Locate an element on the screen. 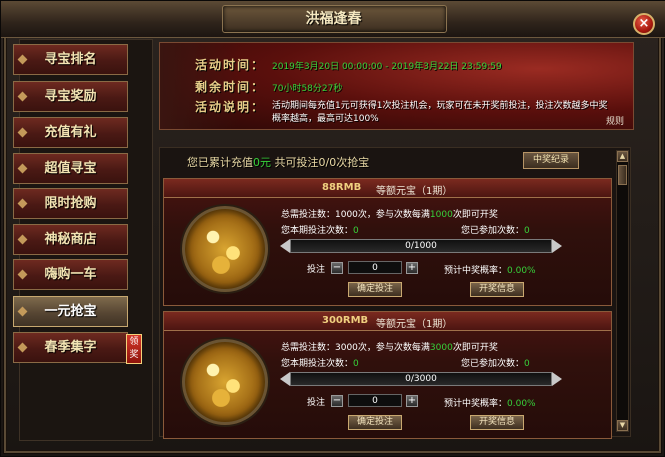  required-bets-text: 总需投注数：1000次，参与次数每满1000次即可开奖 is located at coordinates (389, 213).